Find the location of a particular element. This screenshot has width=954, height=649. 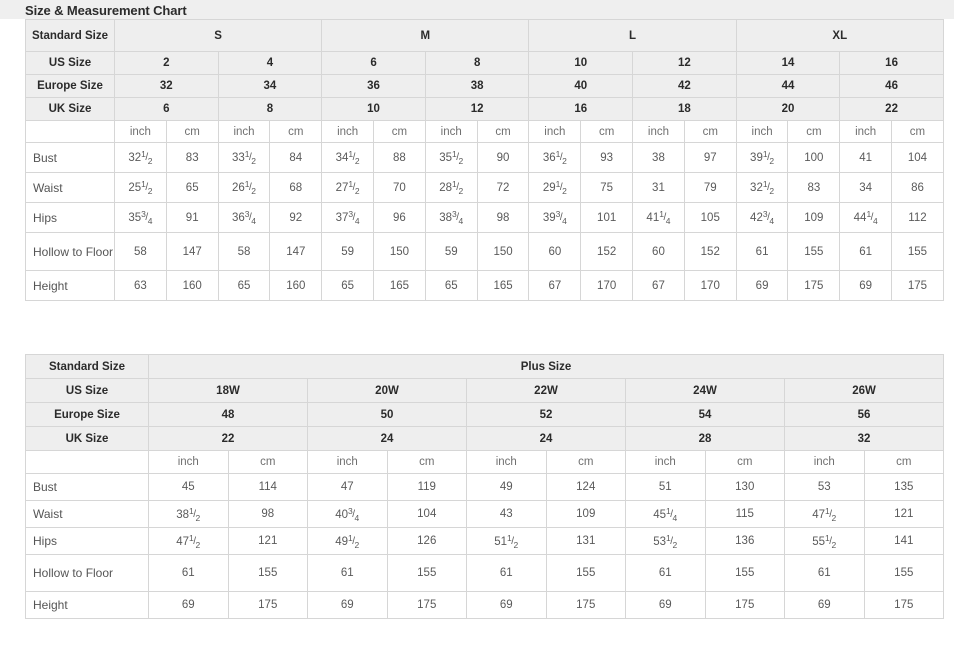

size-value-cell: 12 is located at coordinates (477, 109).